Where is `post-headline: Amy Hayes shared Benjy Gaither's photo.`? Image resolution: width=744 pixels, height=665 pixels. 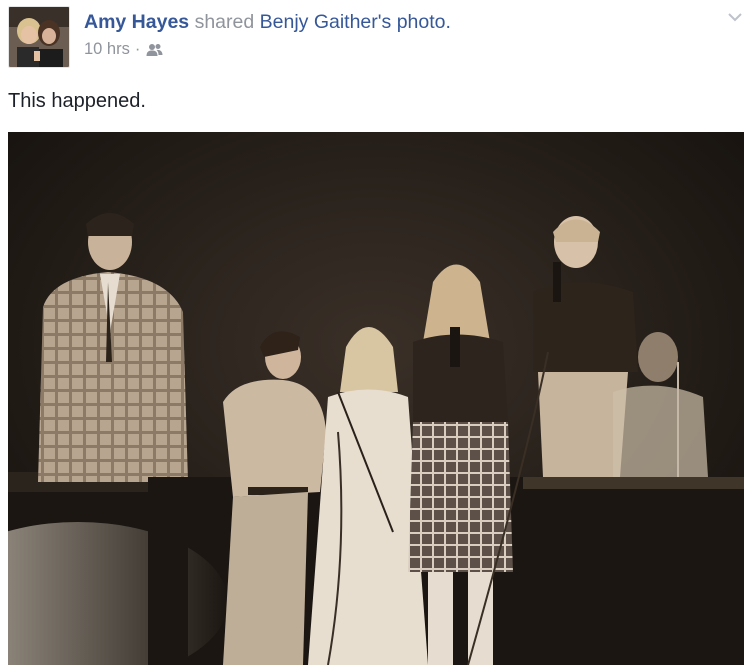 post-headline: Amy Hayes shared Benjy Gaither's photo. is located at coordinates (267, 22).